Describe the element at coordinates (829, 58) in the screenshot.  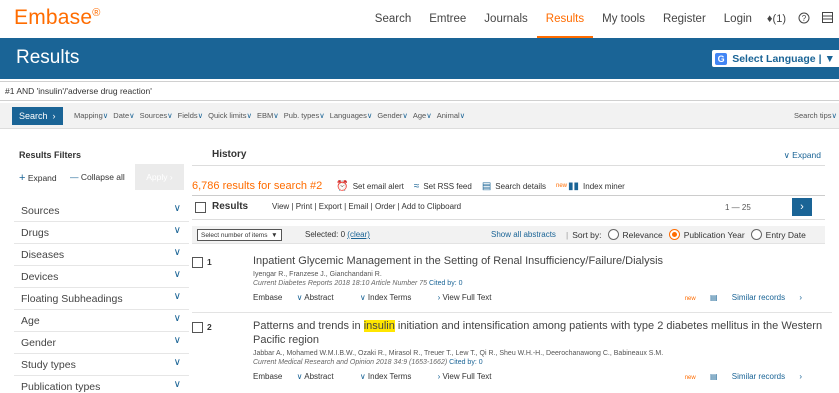
I see `chevron-down-icon: ▼` at that location.